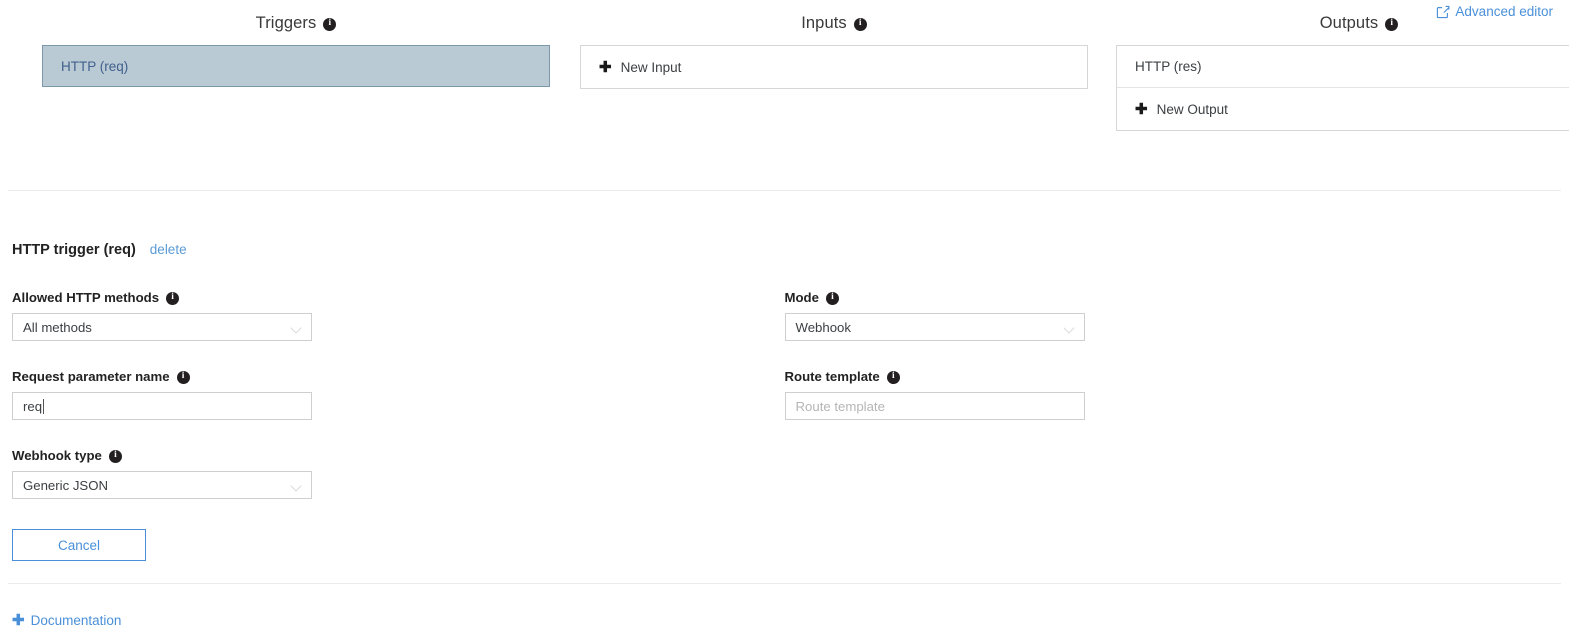 The image size is (1569, 644). I want to click on new-input-button: ✚ New Input, so click(834, 67).